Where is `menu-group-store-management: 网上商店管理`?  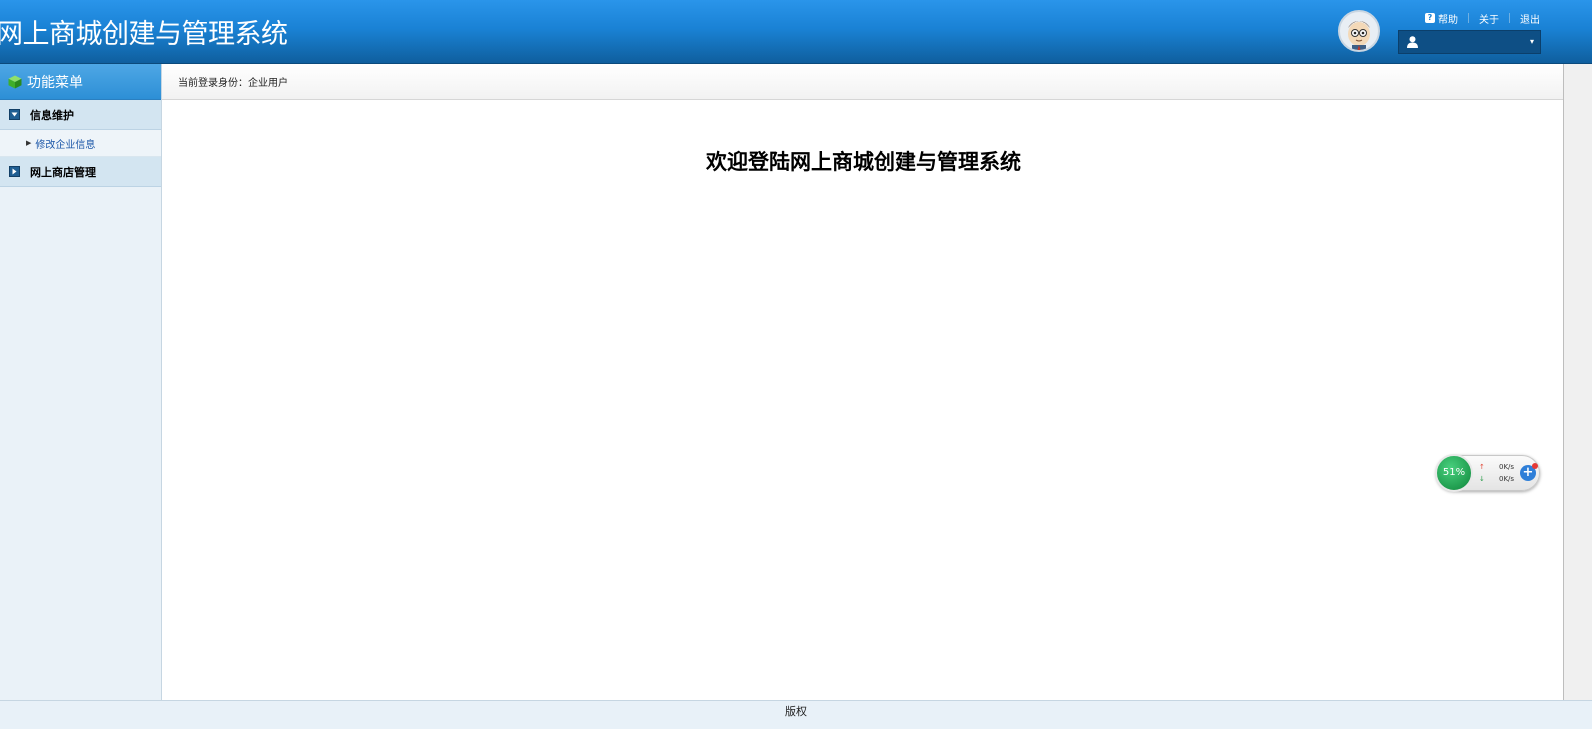
menu-group-store-management: 网上商店管理 is located at coordinates (80, 172).